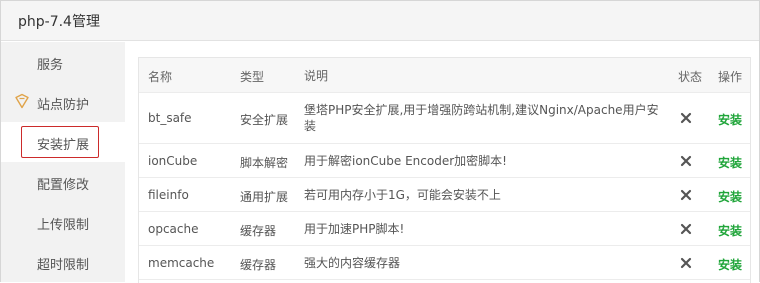  Describe the element at coordinates (444, 75) in the screenshot. I see `table-header-row: 名称 类型 说明 状态 操作` at that location.